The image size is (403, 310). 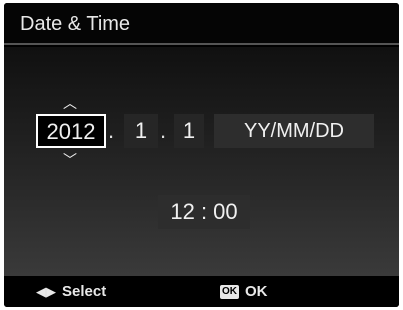 What do you see at coordinates (204, 212) in the screenshot?
I see `time-field: 12 : 00` at bounding box center [204, 212].